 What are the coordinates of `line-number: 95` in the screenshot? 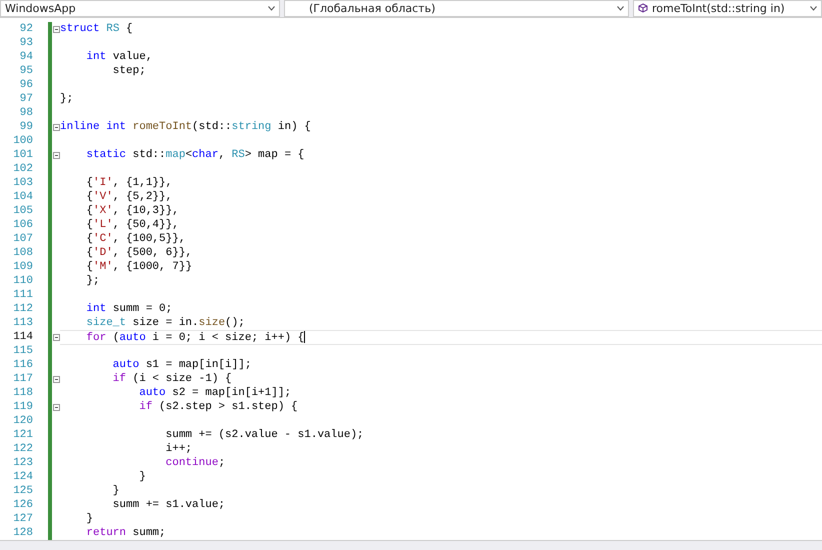 It's located at (26, 71).